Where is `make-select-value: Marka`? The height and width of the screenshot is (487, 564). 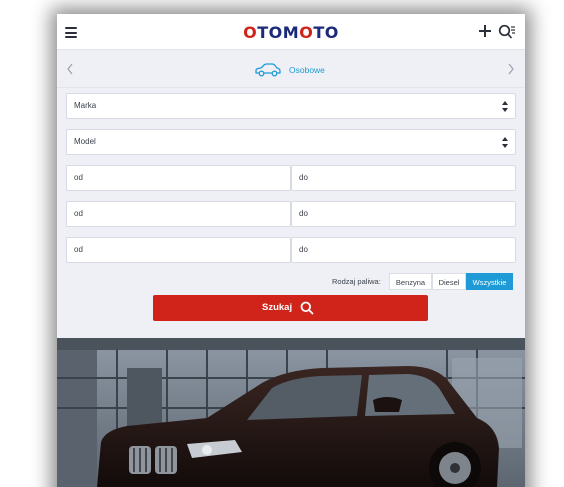 make-select-value: Marka is located at coordinates (85, 105).